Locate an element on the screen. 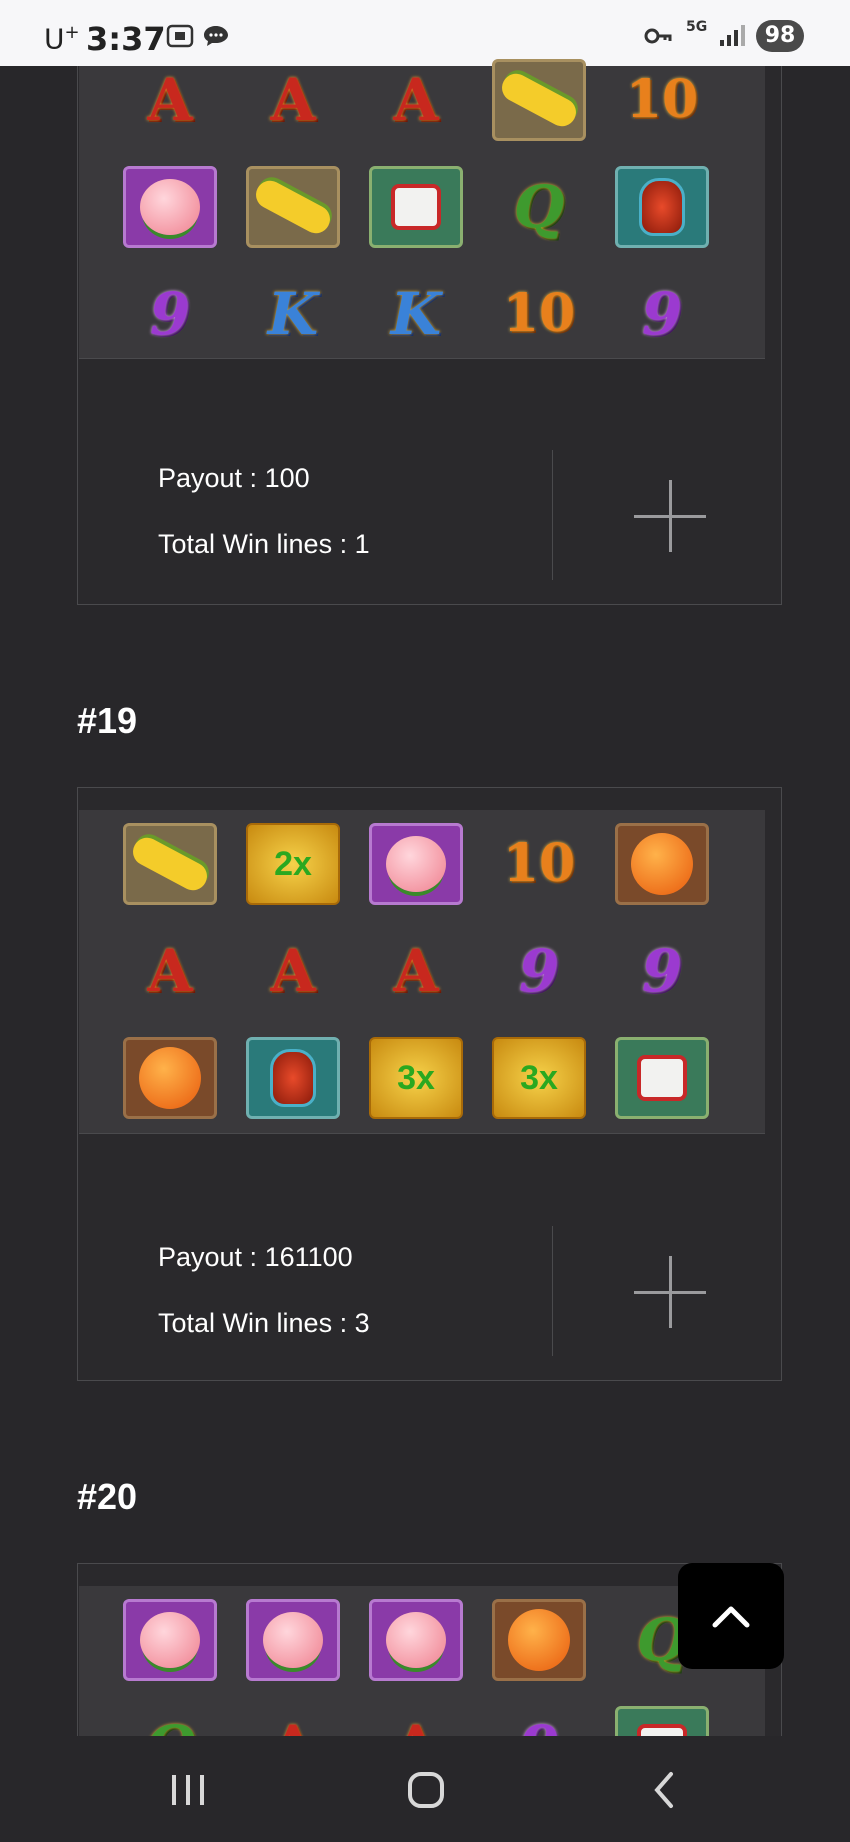 The width and height of the screenshot is (850, 1842). jar-shape is located at coordinates (662, 207).